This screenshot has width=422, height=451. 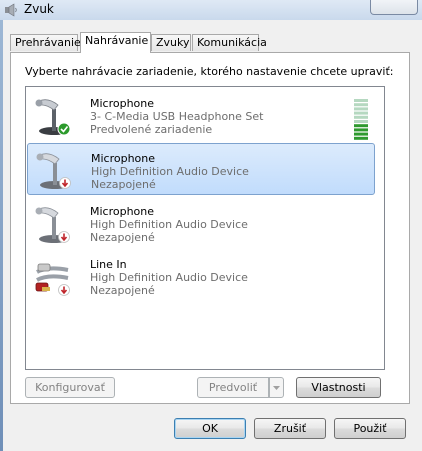 What do you see at coordinates (45, 42) in the screenshot?
I see `tab-playback: Prehrávanie` at bounding box center [45, 42].